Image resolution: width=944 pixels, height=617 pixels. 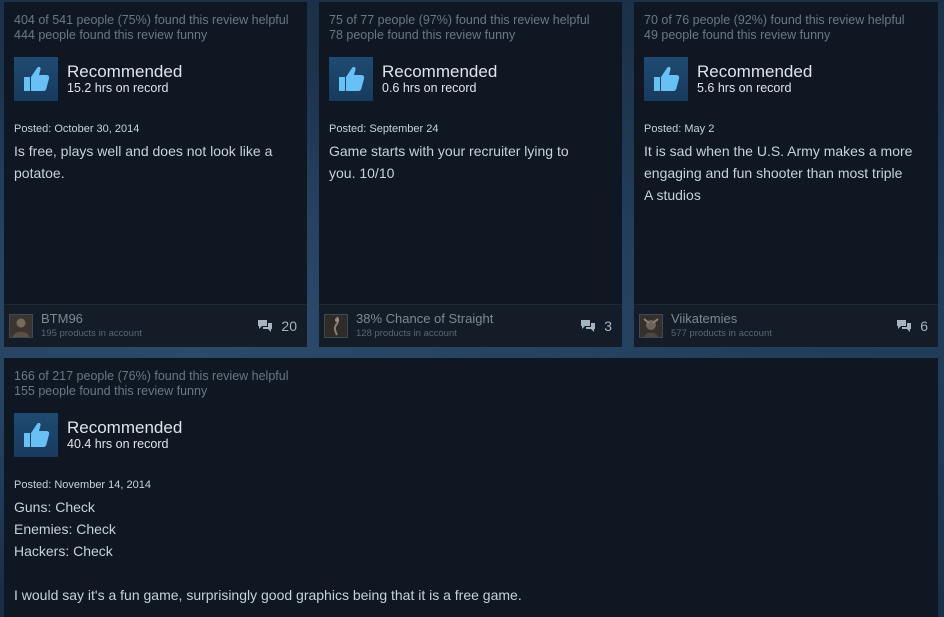 I want to click on review-footer: Viikatemies 577 products in account 6, so click(x=786, y=325).